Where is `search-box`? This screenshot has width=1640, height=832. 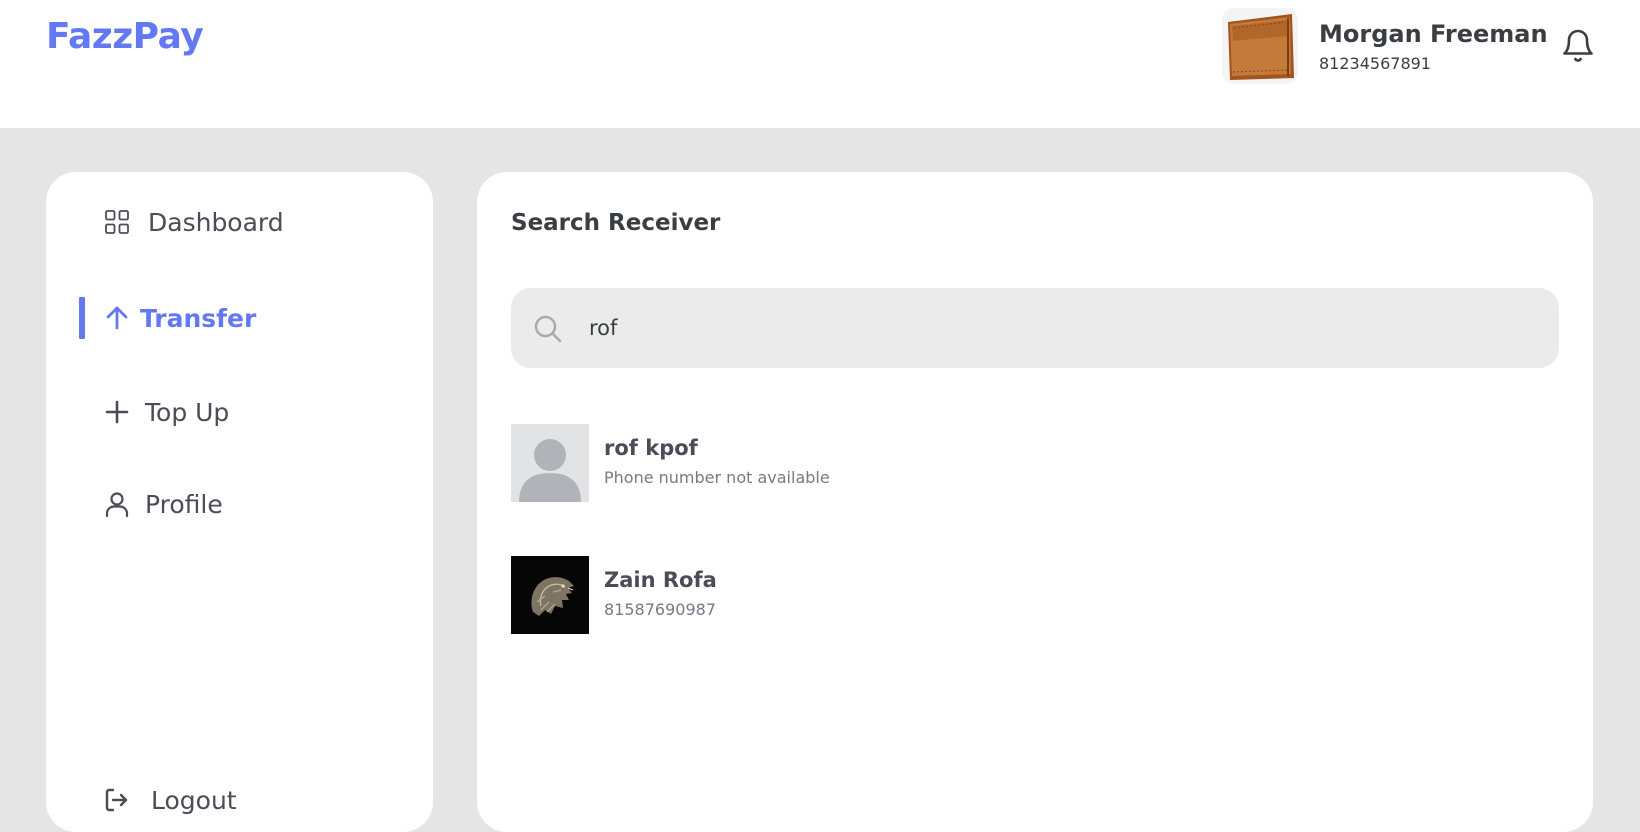 search-box is located at coordinates (1035, 328).